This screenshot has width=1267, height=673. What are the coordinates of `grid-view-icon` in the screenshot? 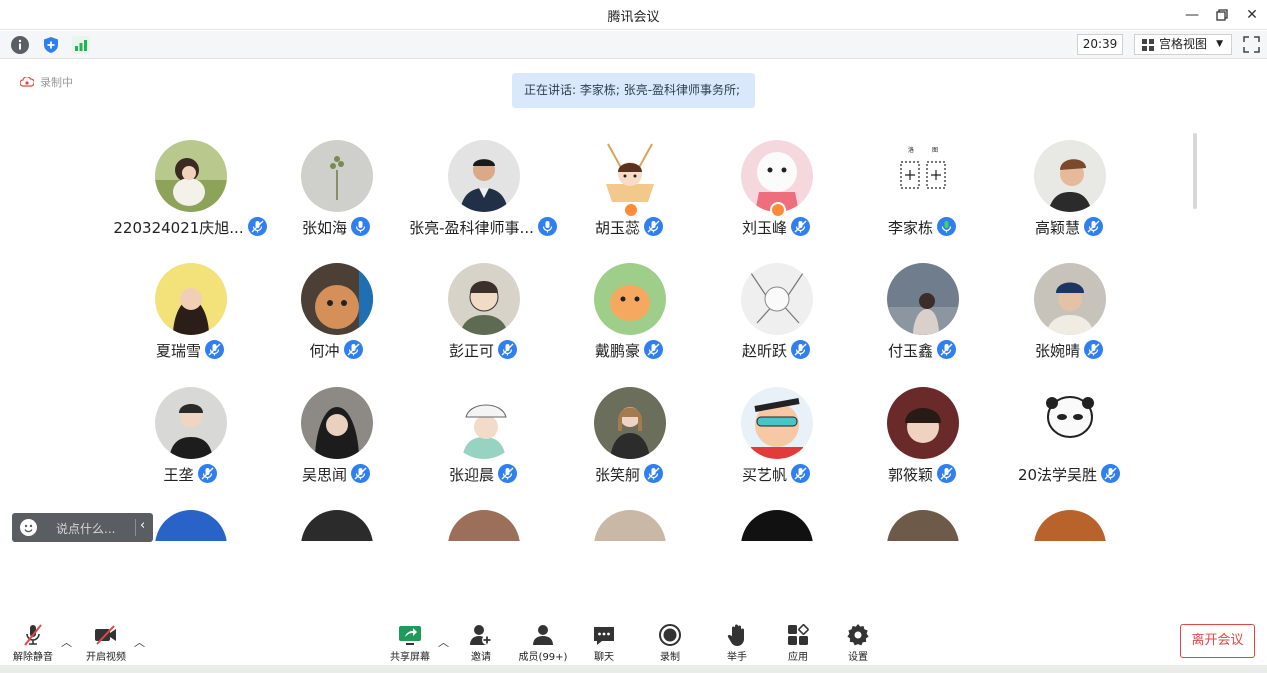 It's located at (1148, 45).